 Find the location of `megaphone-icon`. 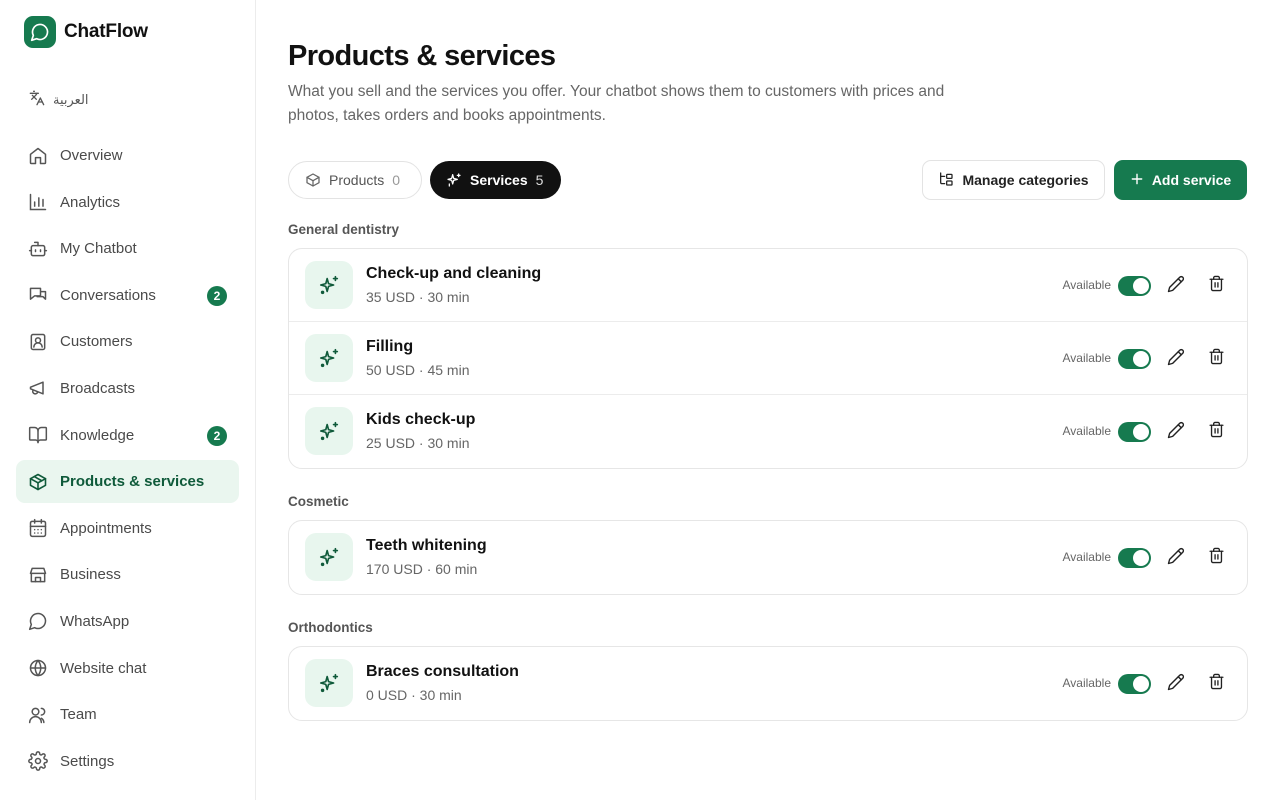

megaphone-icon is located at coordinates (38, 388).